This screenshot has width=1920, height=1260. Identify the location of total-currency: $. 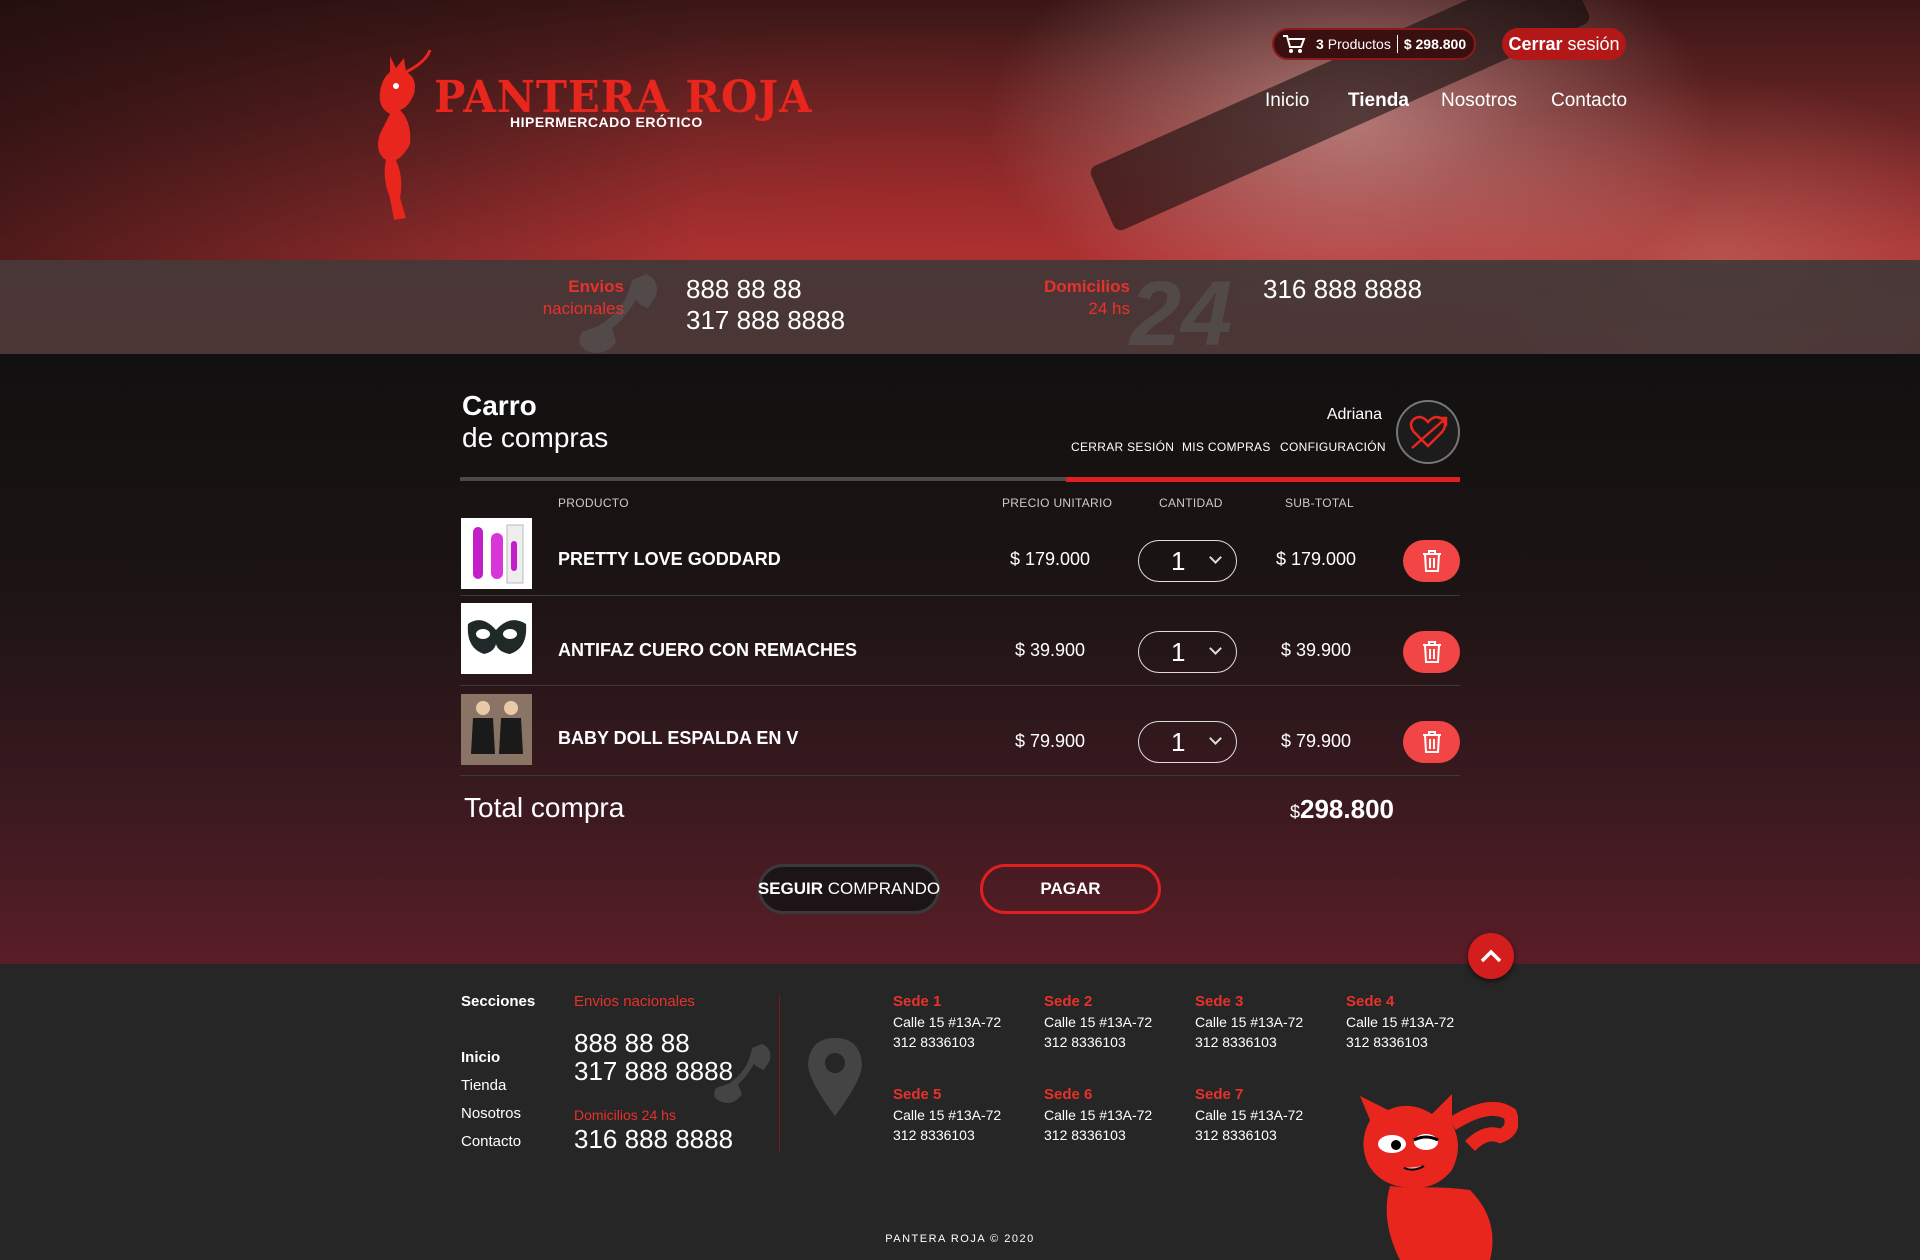
(1295, 812).